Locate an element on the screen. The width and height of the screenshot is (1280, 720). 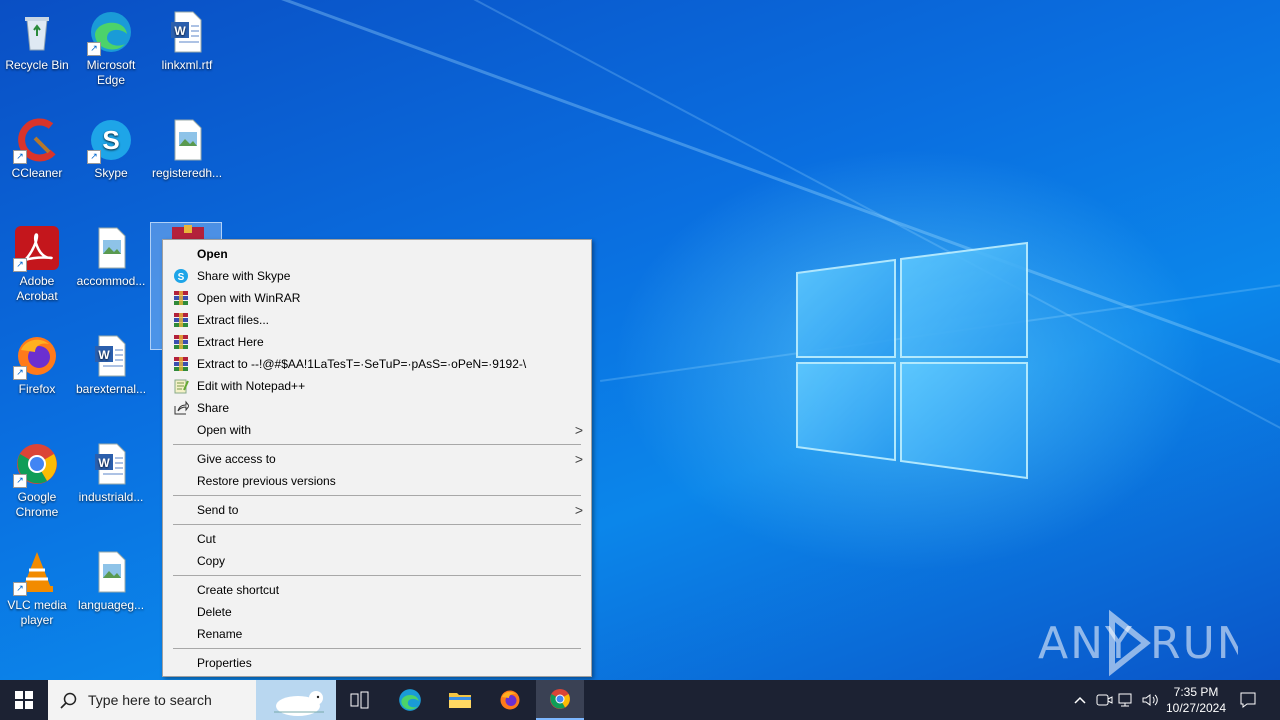
menu-item-send-to: Send to > is located at coordinates (377, 510).